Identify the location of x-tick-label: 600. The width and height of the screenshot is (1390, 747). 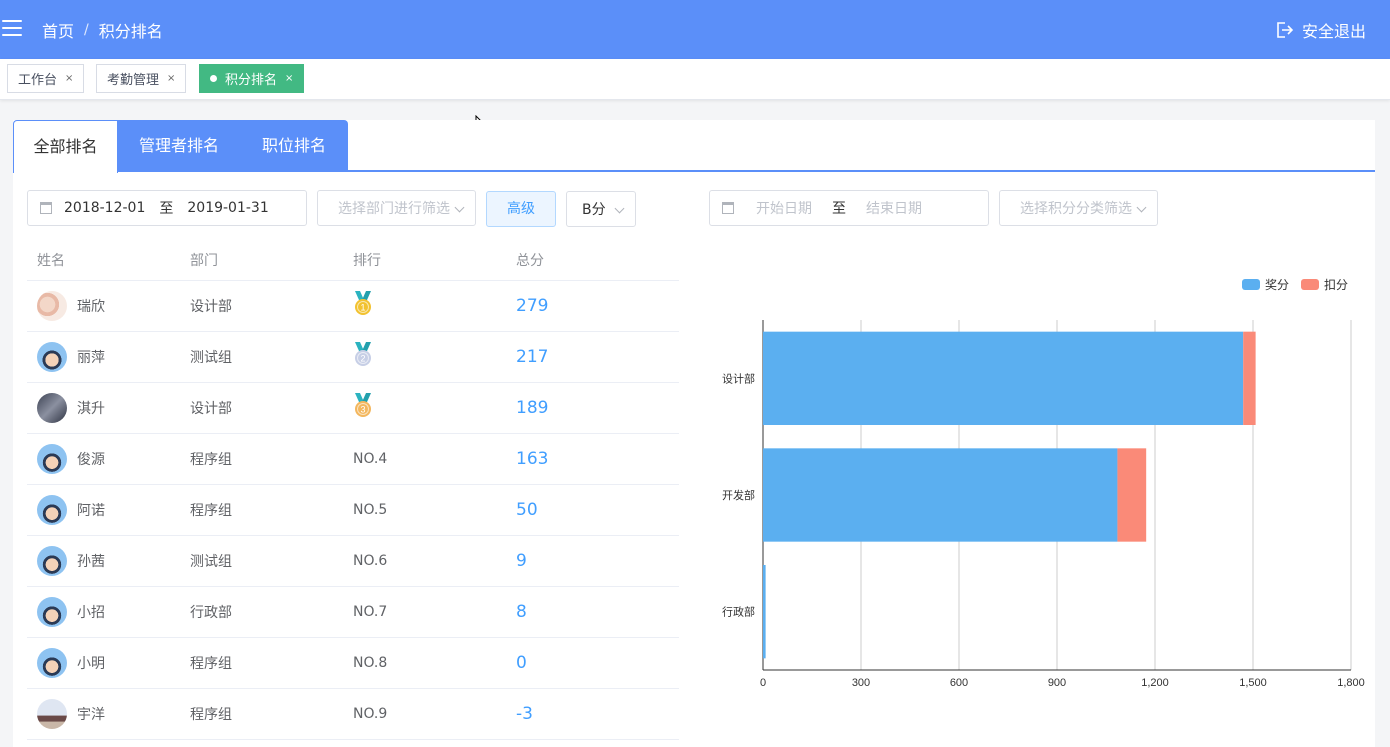
(959, 683).